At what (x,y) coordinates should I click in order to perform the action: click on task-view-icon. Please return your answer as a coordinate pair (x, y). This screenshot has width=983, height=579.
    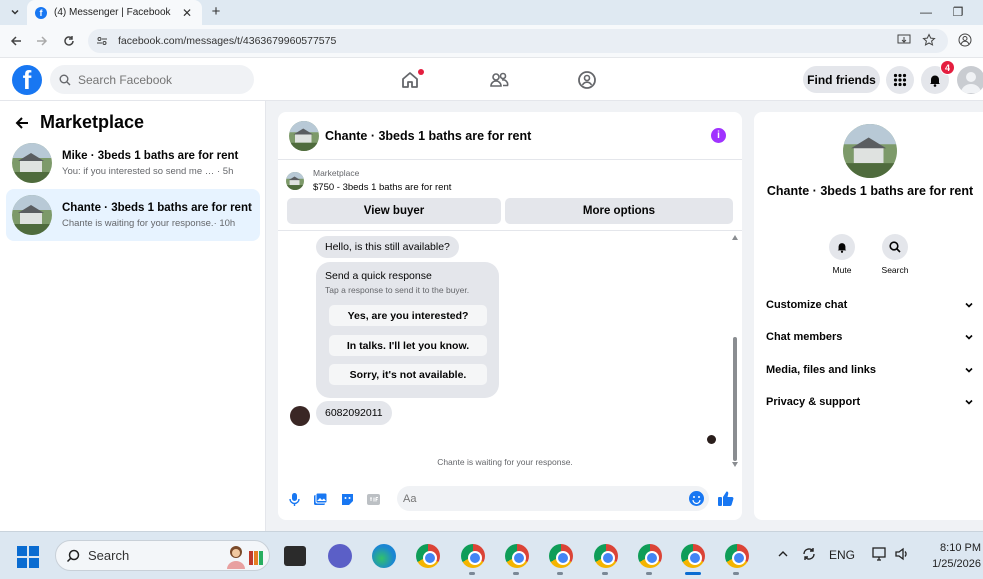
    Looking at the image, I should click on (295, 556).